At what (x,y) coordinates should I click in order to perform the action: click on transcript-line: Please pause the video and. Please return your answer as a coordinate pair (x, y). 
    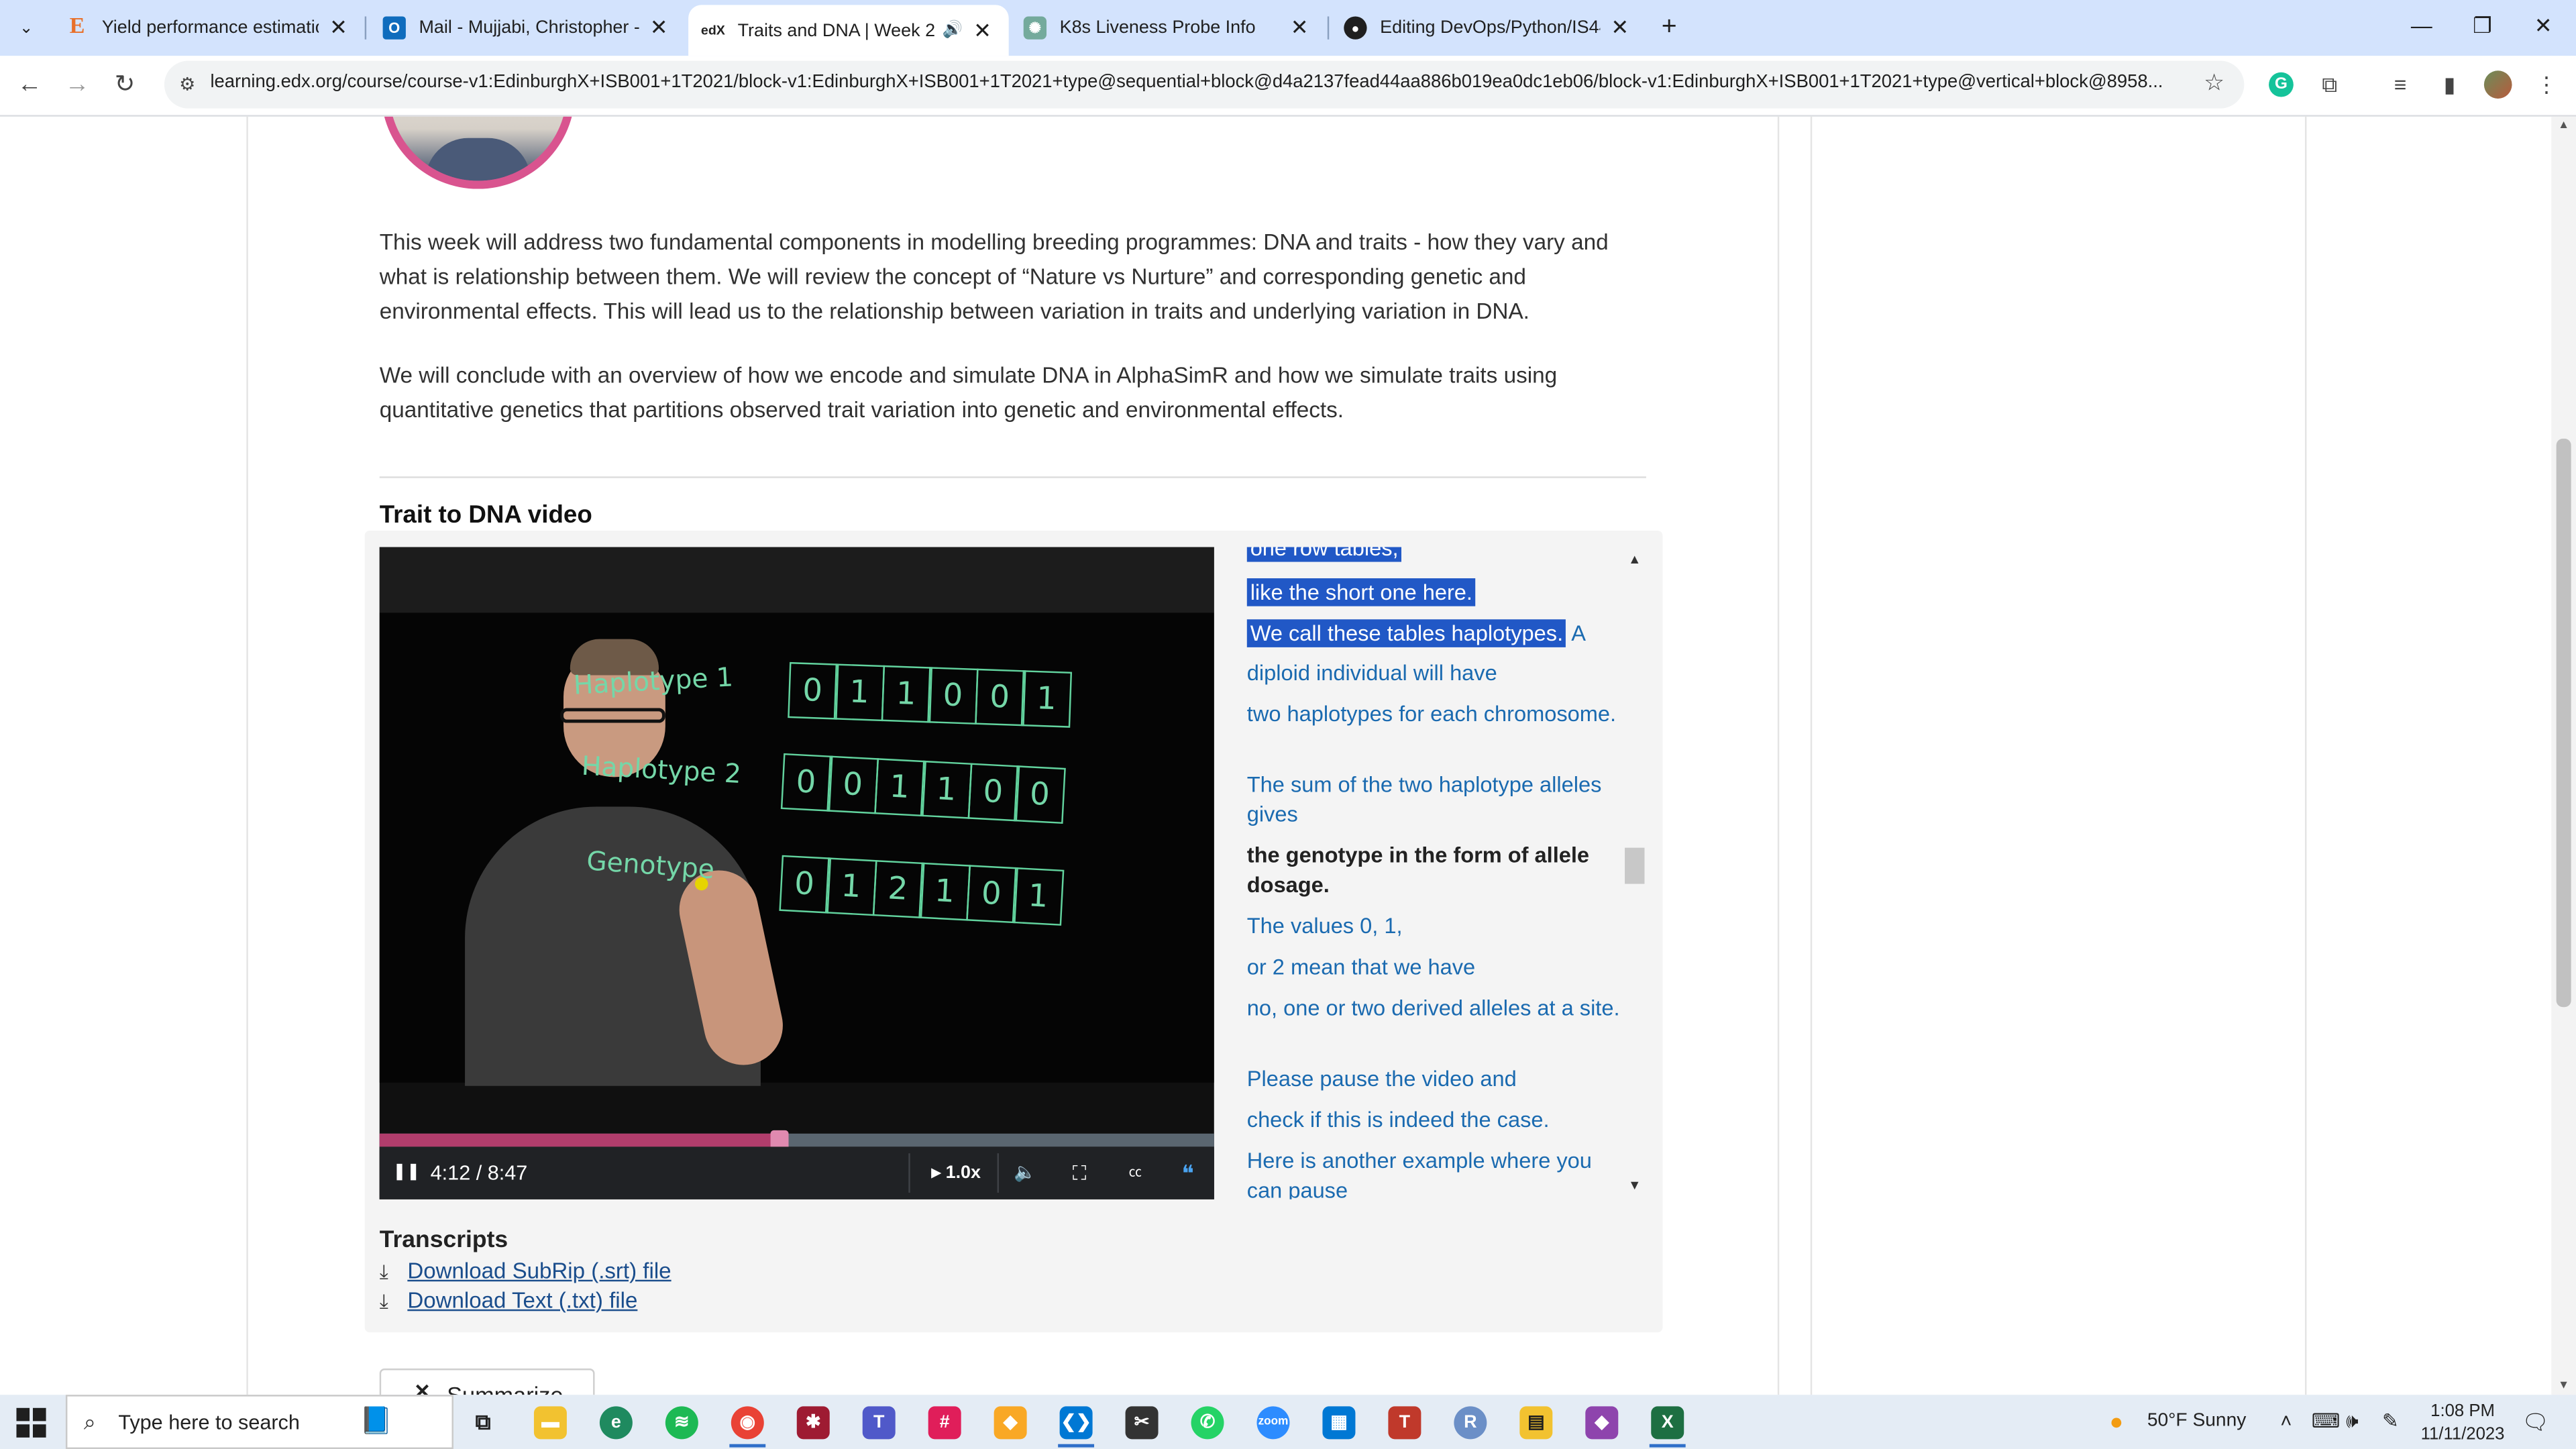
    Looking at the image, I should click on (1434, 1079).